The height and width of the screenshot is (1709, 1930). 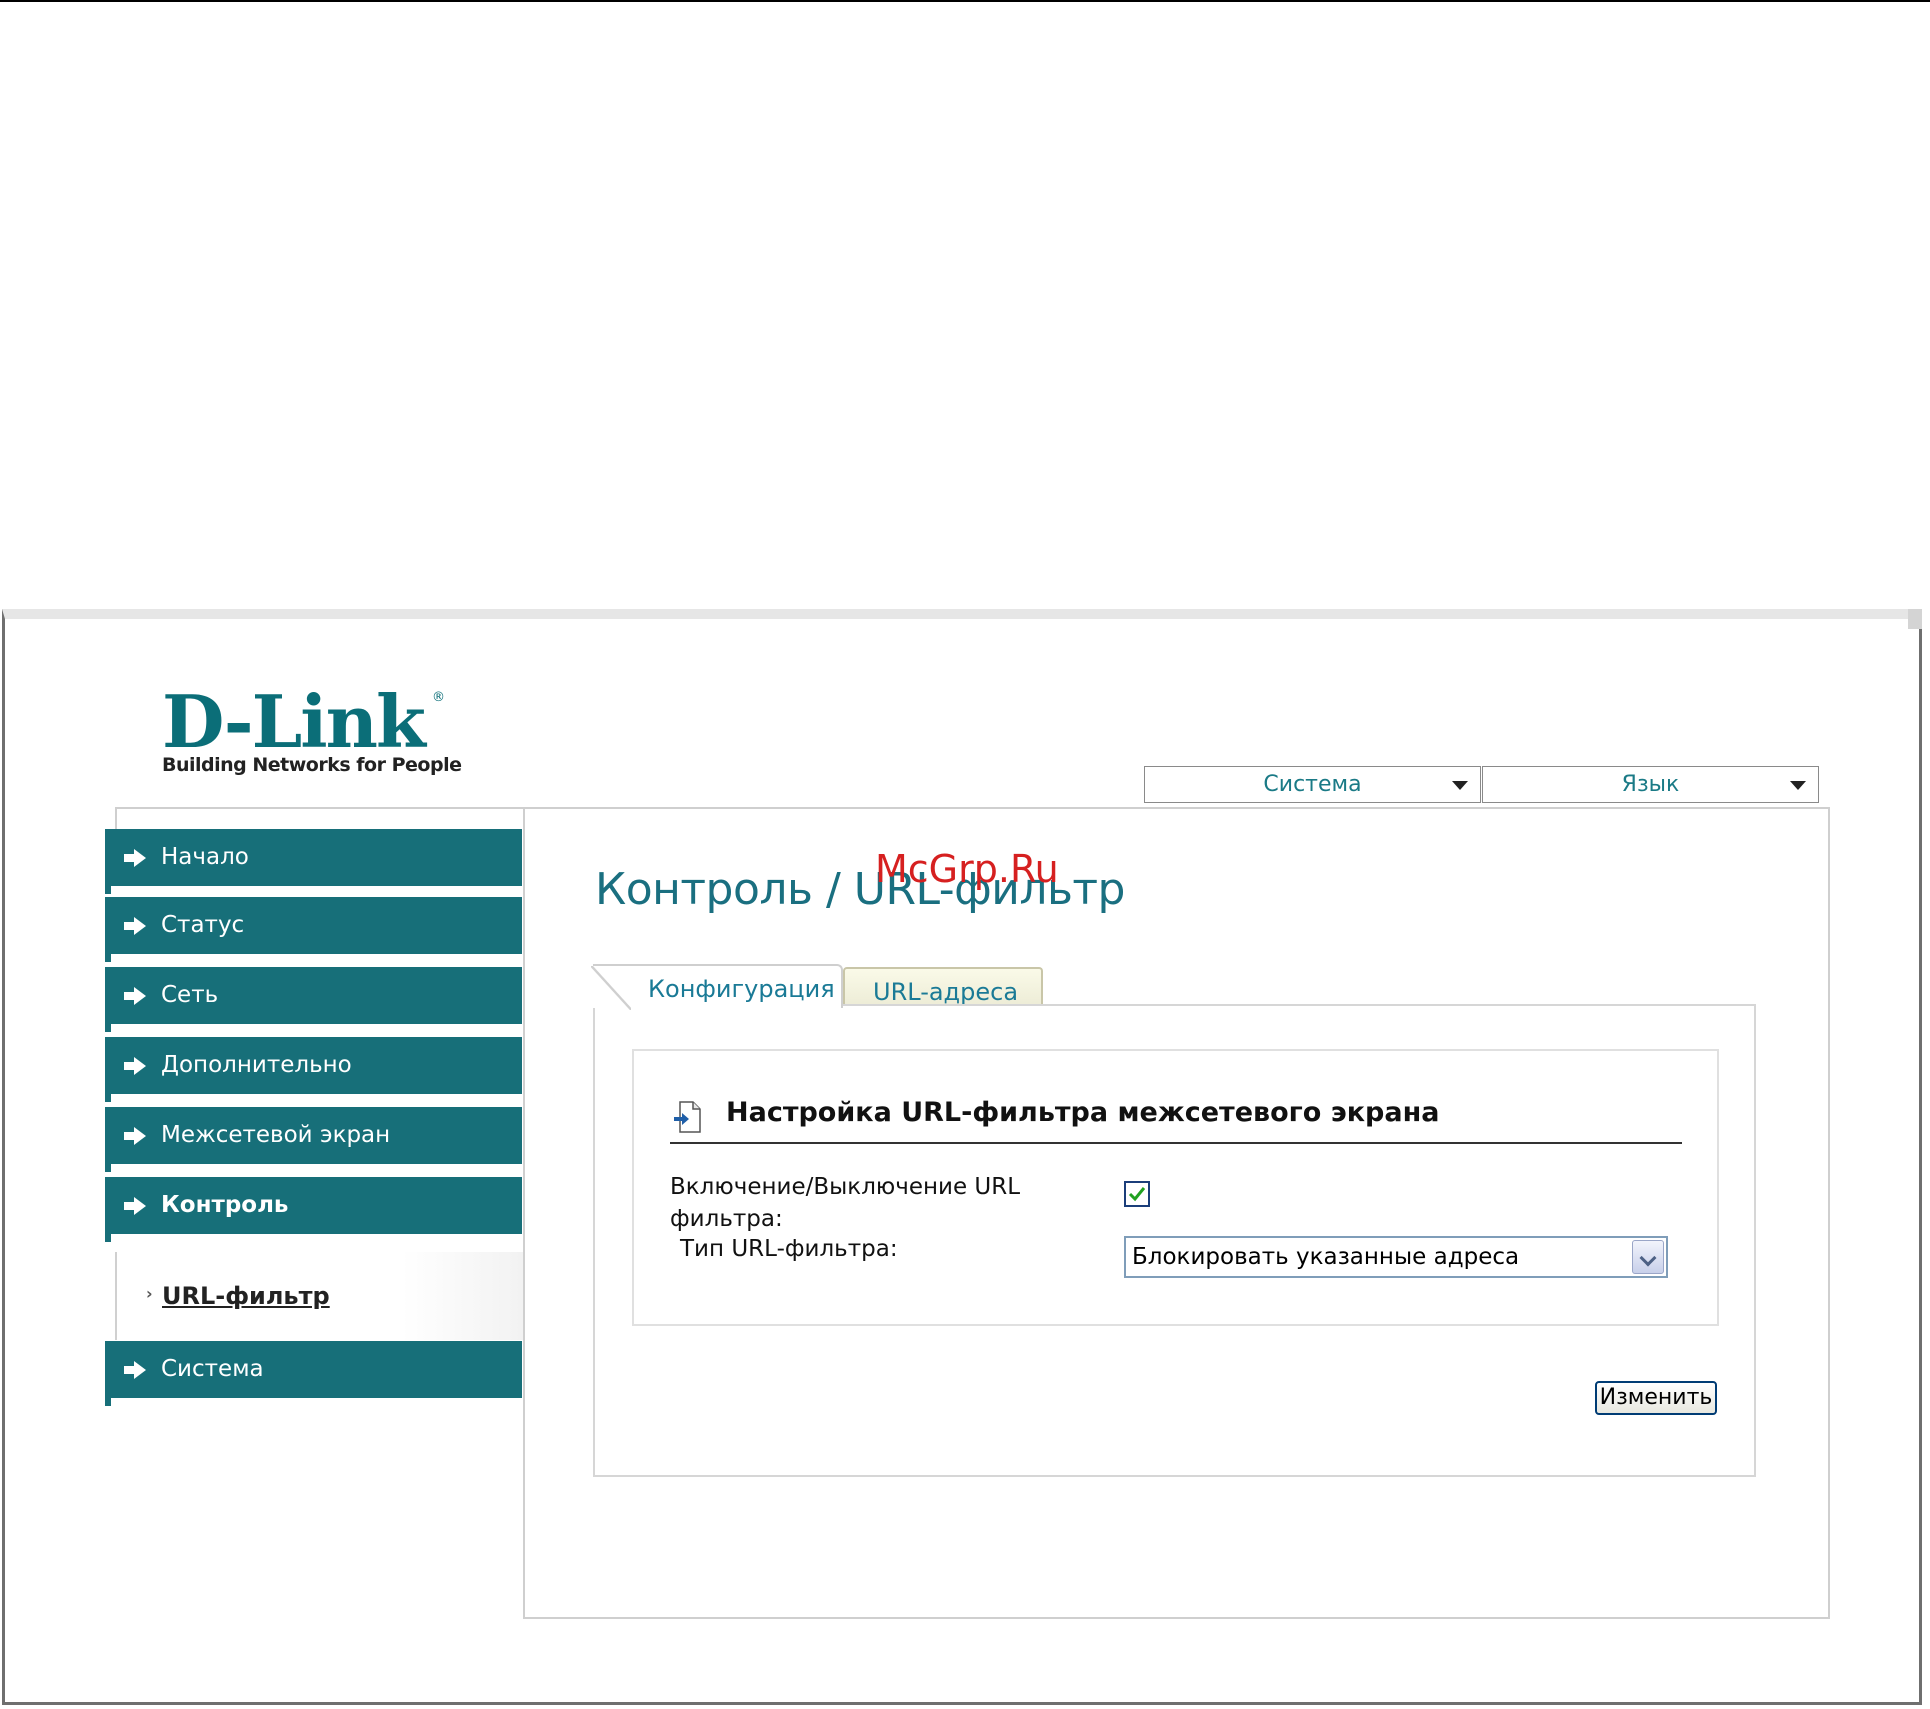 I want to click on sidebar-item-label: Сеть, so click(x=190, y=995).